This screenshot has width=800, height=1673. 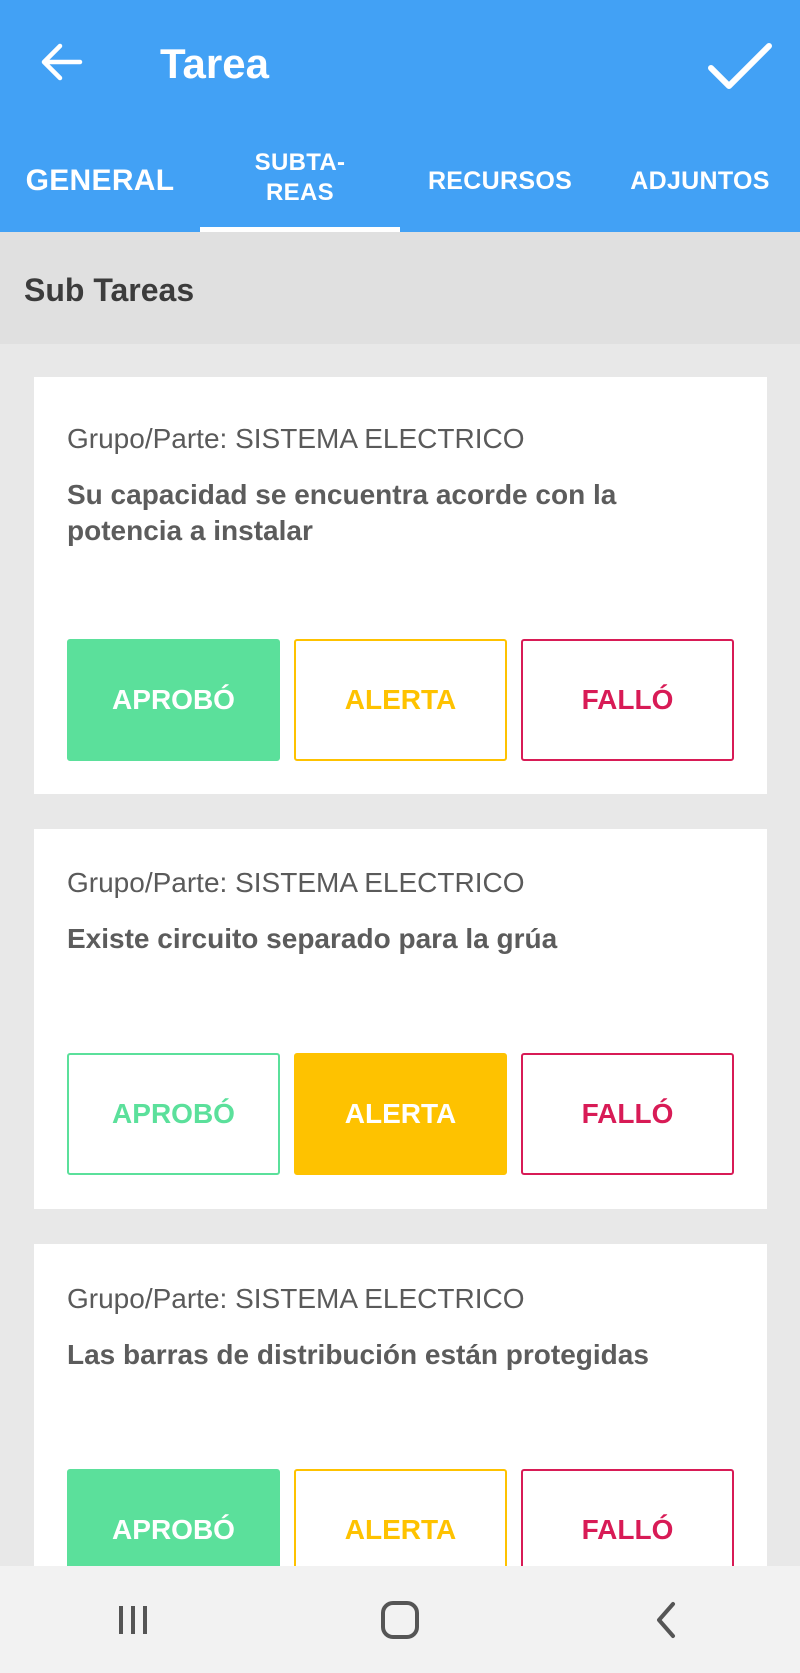 I want to click on subtask-description: Existe circuito separado para la grúa, so click(x=312, y=938).